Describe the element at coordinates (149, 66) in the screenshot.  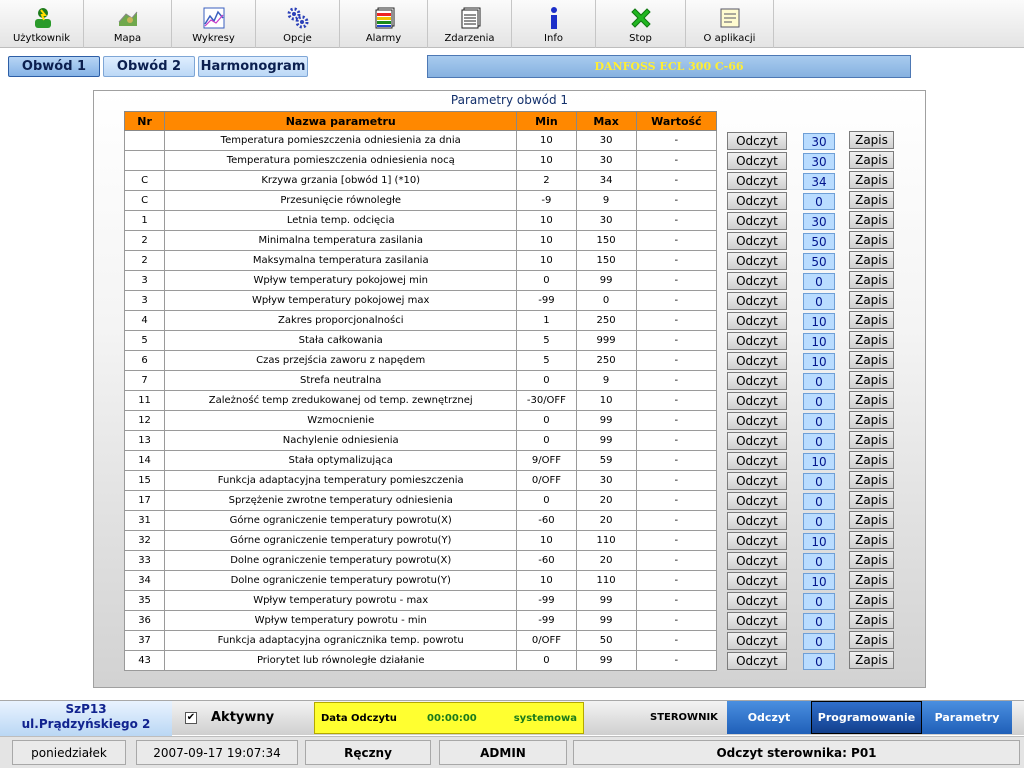
I see `tab-circuit-2: Obwód 2` at that location.